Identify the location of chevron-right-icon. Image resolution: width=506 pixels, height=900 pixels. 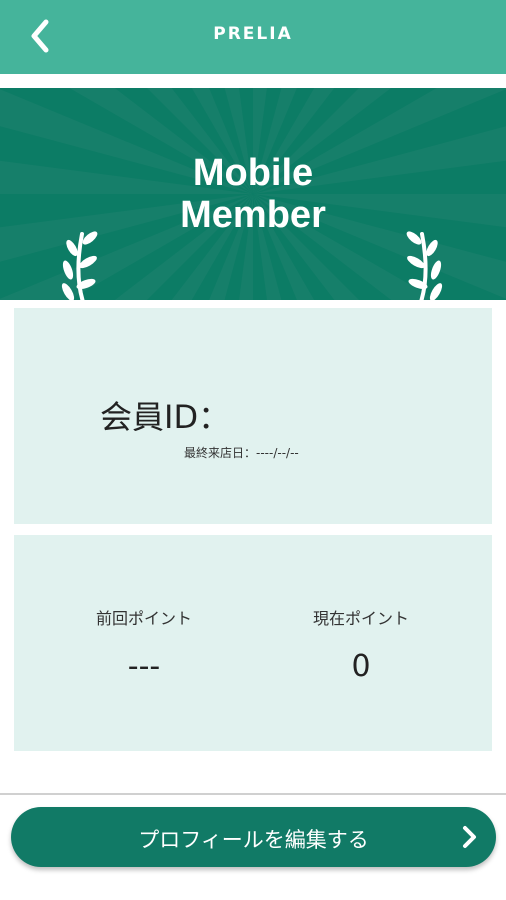
(469, 837).